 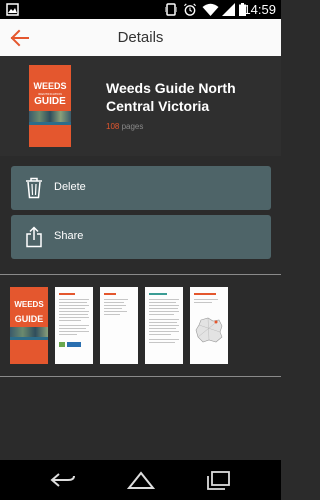 I want to click on preview-divider-bottom, so click(x=140, y=376).